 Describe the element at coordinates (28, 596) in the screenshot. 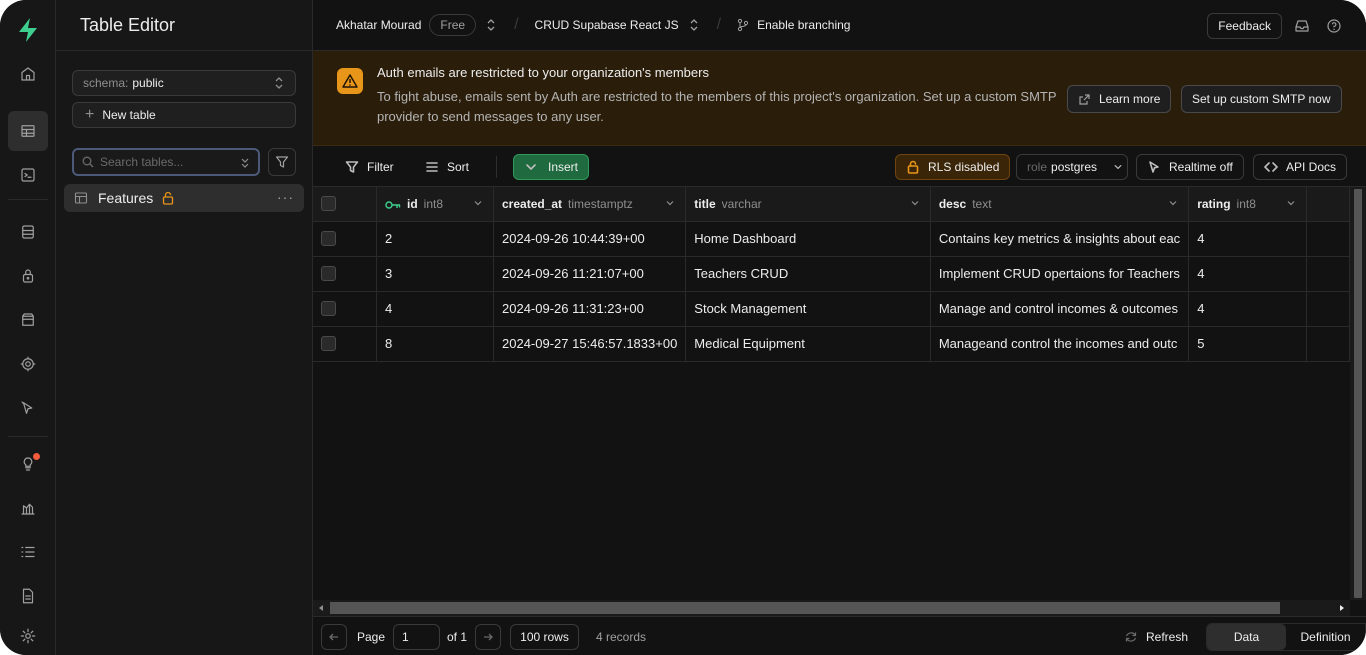

I see `docs-file-icon` at that location.